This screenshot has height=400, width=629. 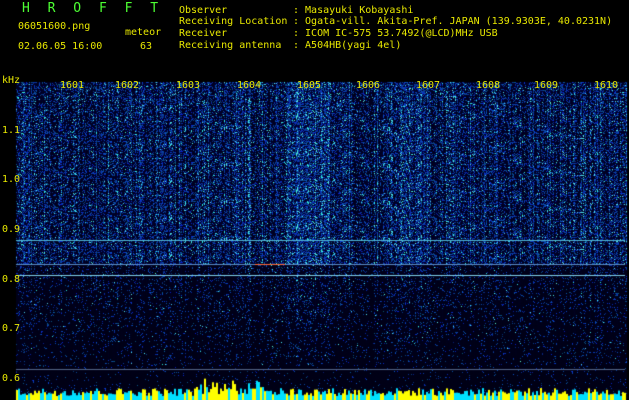 What do you see at coordinates (127, 85) in the screenshot?
I see `x-tick: 1602` at bounding box center [127, 85].